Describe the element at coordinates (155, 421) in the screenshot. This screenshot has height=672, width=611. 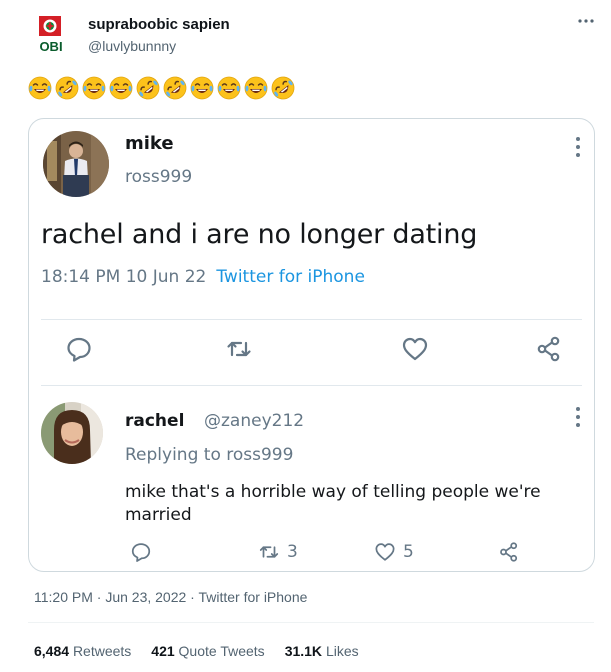
I see `reply-author-name: rachel` at that location.